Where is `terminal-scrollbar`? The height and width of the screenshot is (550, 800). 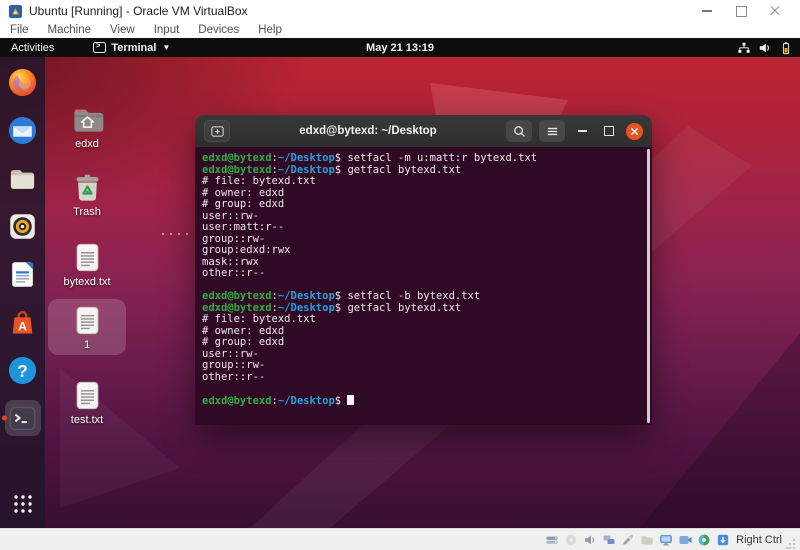 terminal-scrollbar is located at coordinates (648, 286).